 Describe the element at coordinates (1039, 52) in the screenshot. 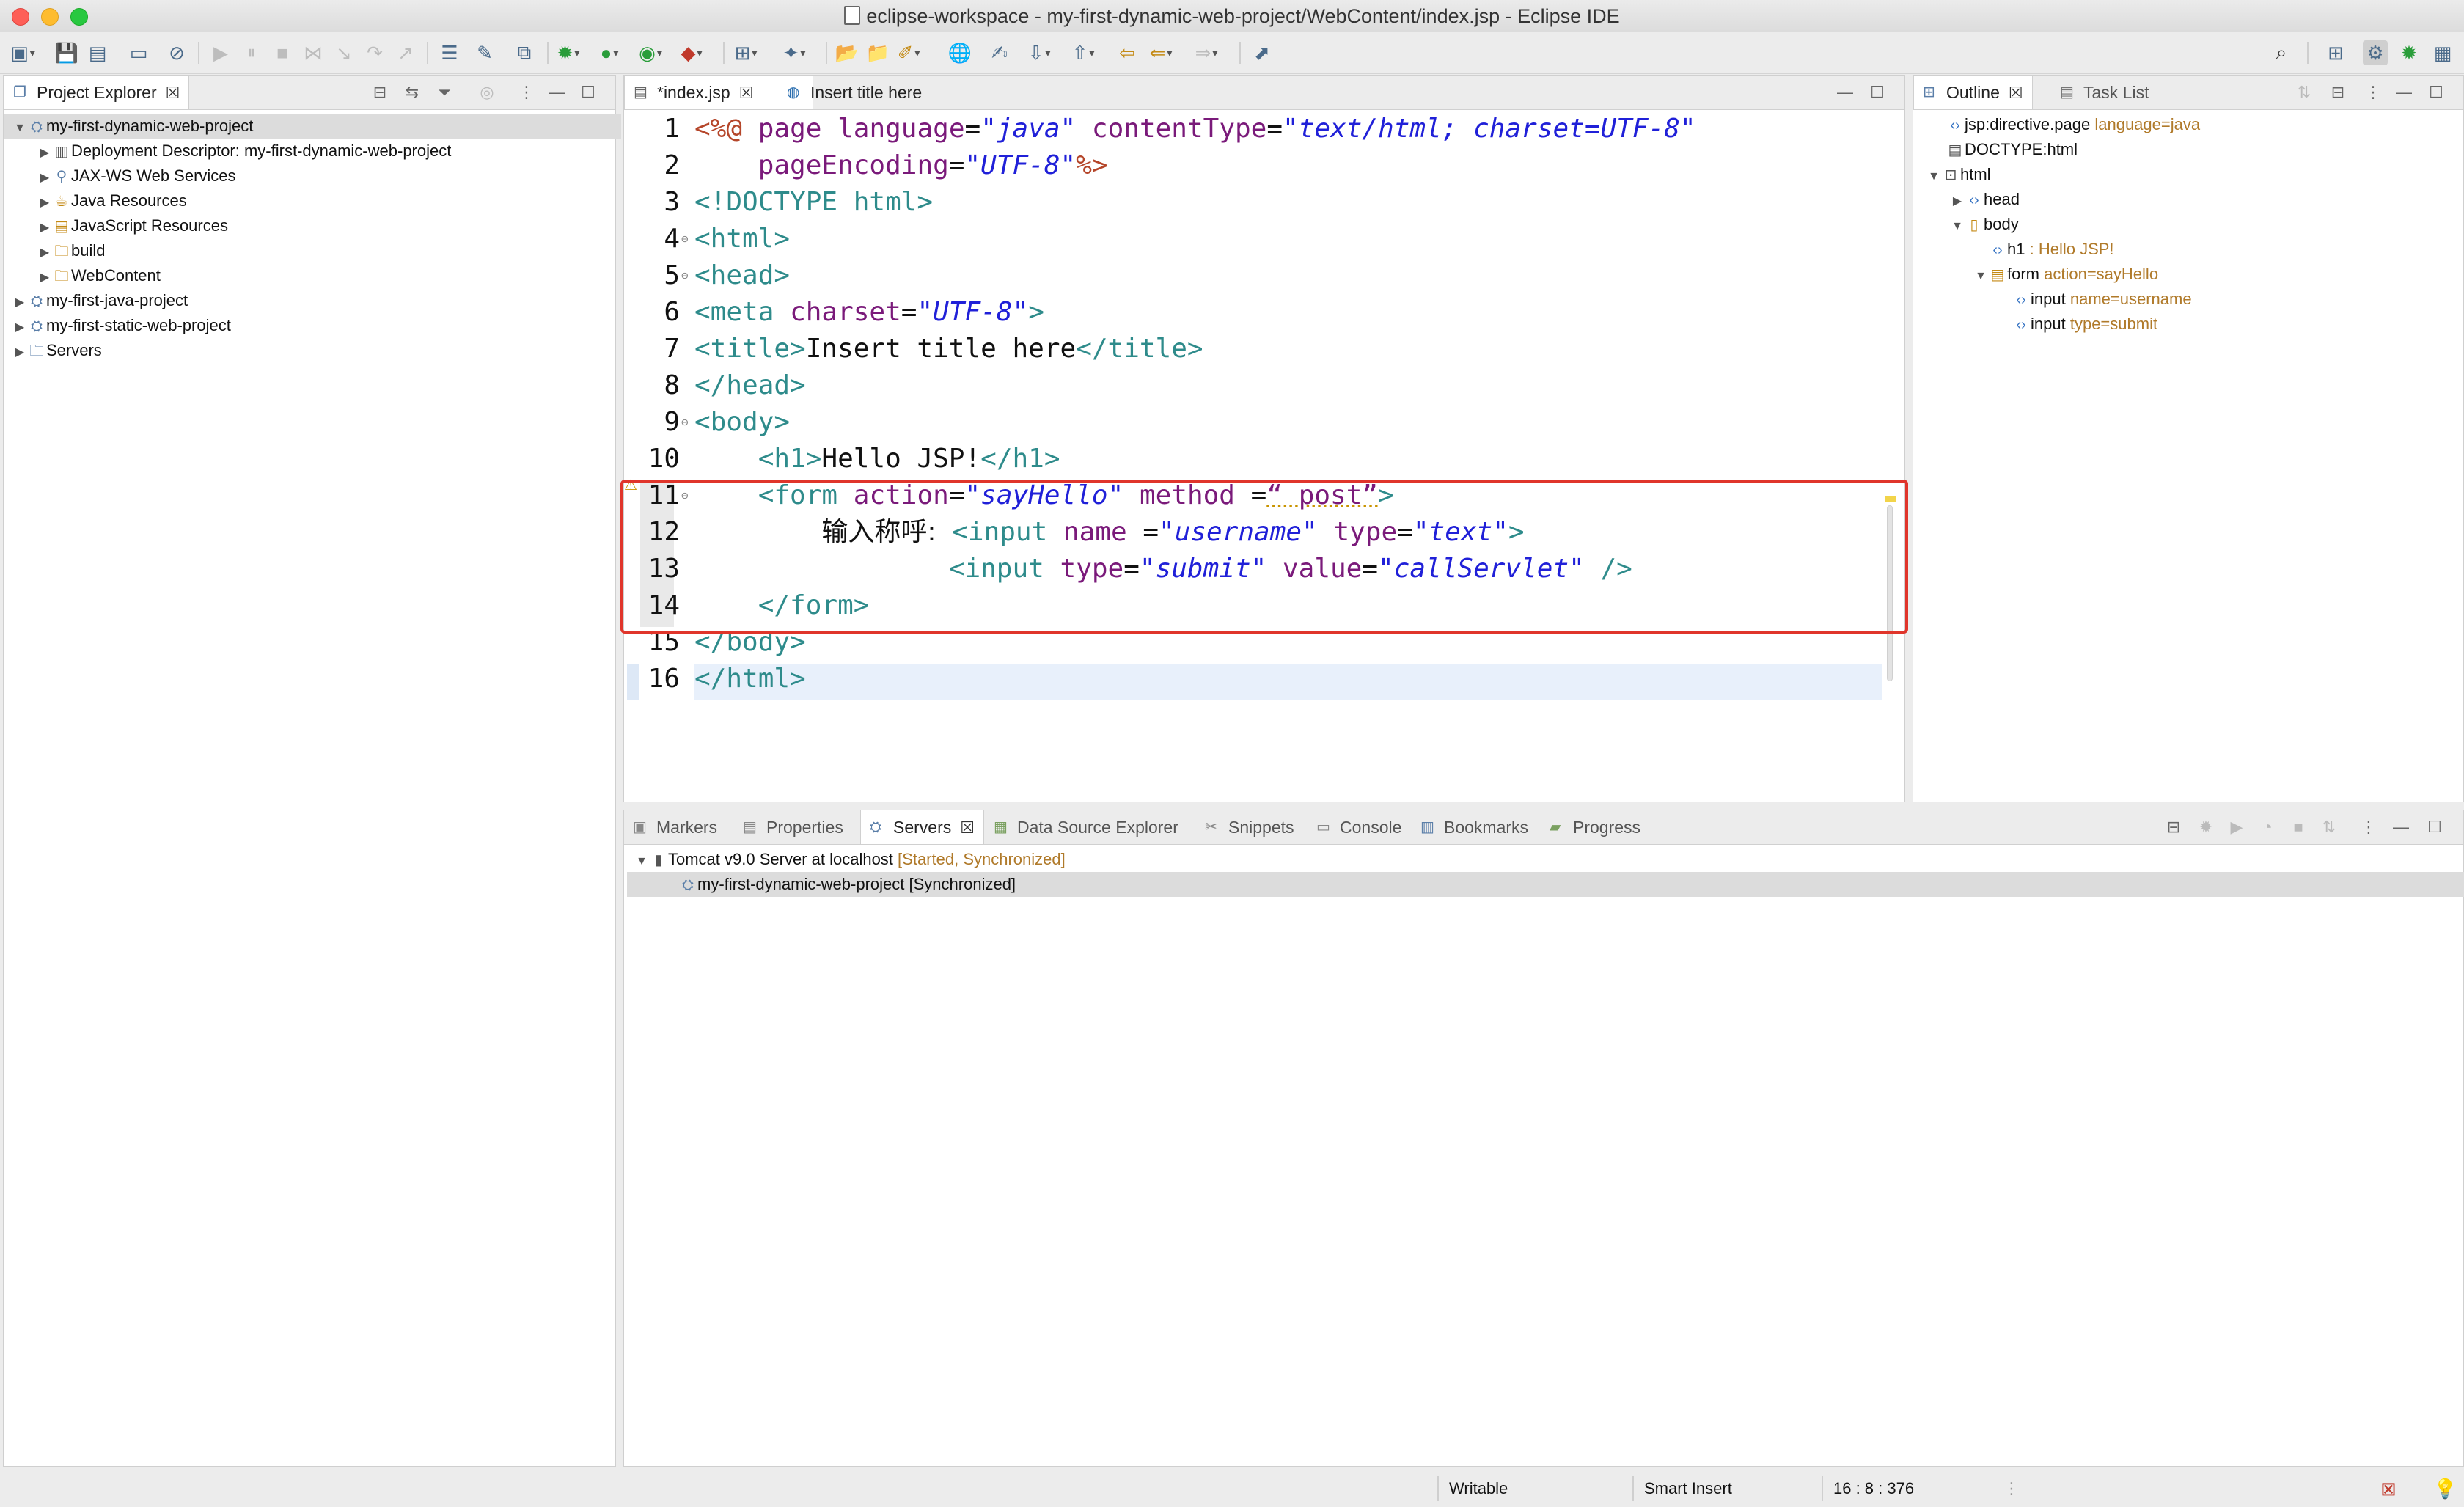

I see `next-annotation-icon: ⇩` at that location.